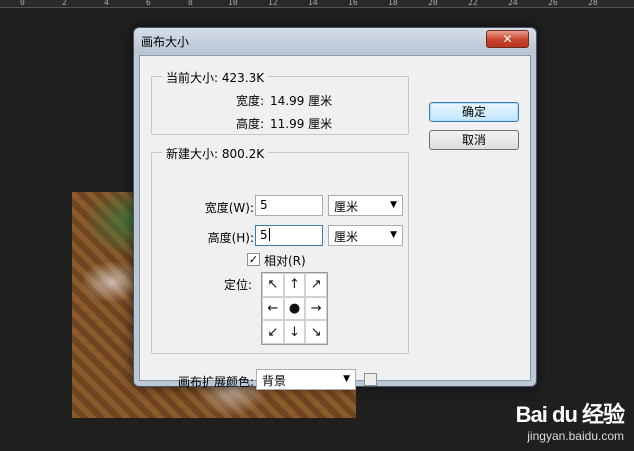  I want to click on ruler-tick: 24, so click(513, 3).